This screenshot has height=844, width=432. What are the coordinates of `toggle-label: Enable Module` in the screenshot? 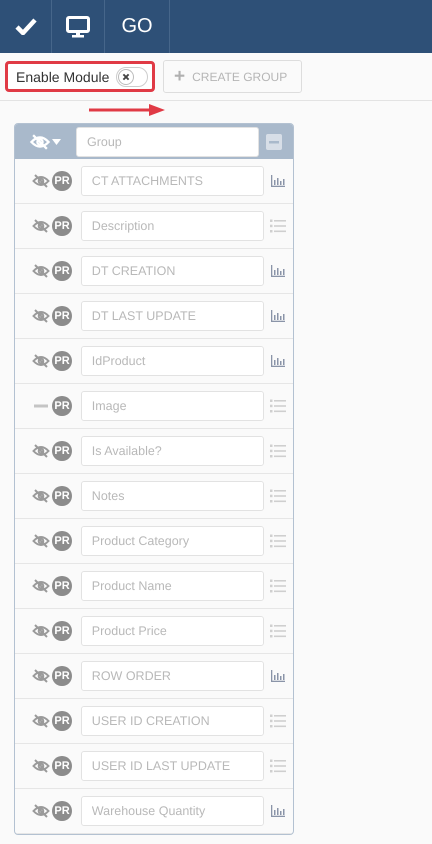 It's located at (63, 76).